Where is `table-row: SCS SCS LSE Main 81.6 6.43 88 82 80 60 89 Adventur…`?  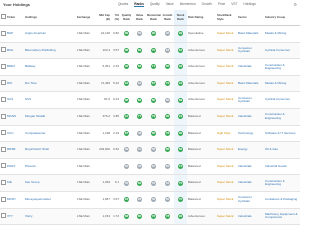
table-row: SCS SCS LSE Main 81.6 6.43 88 82 80 60 89 Adventur… is located at coordinates (150, 100).